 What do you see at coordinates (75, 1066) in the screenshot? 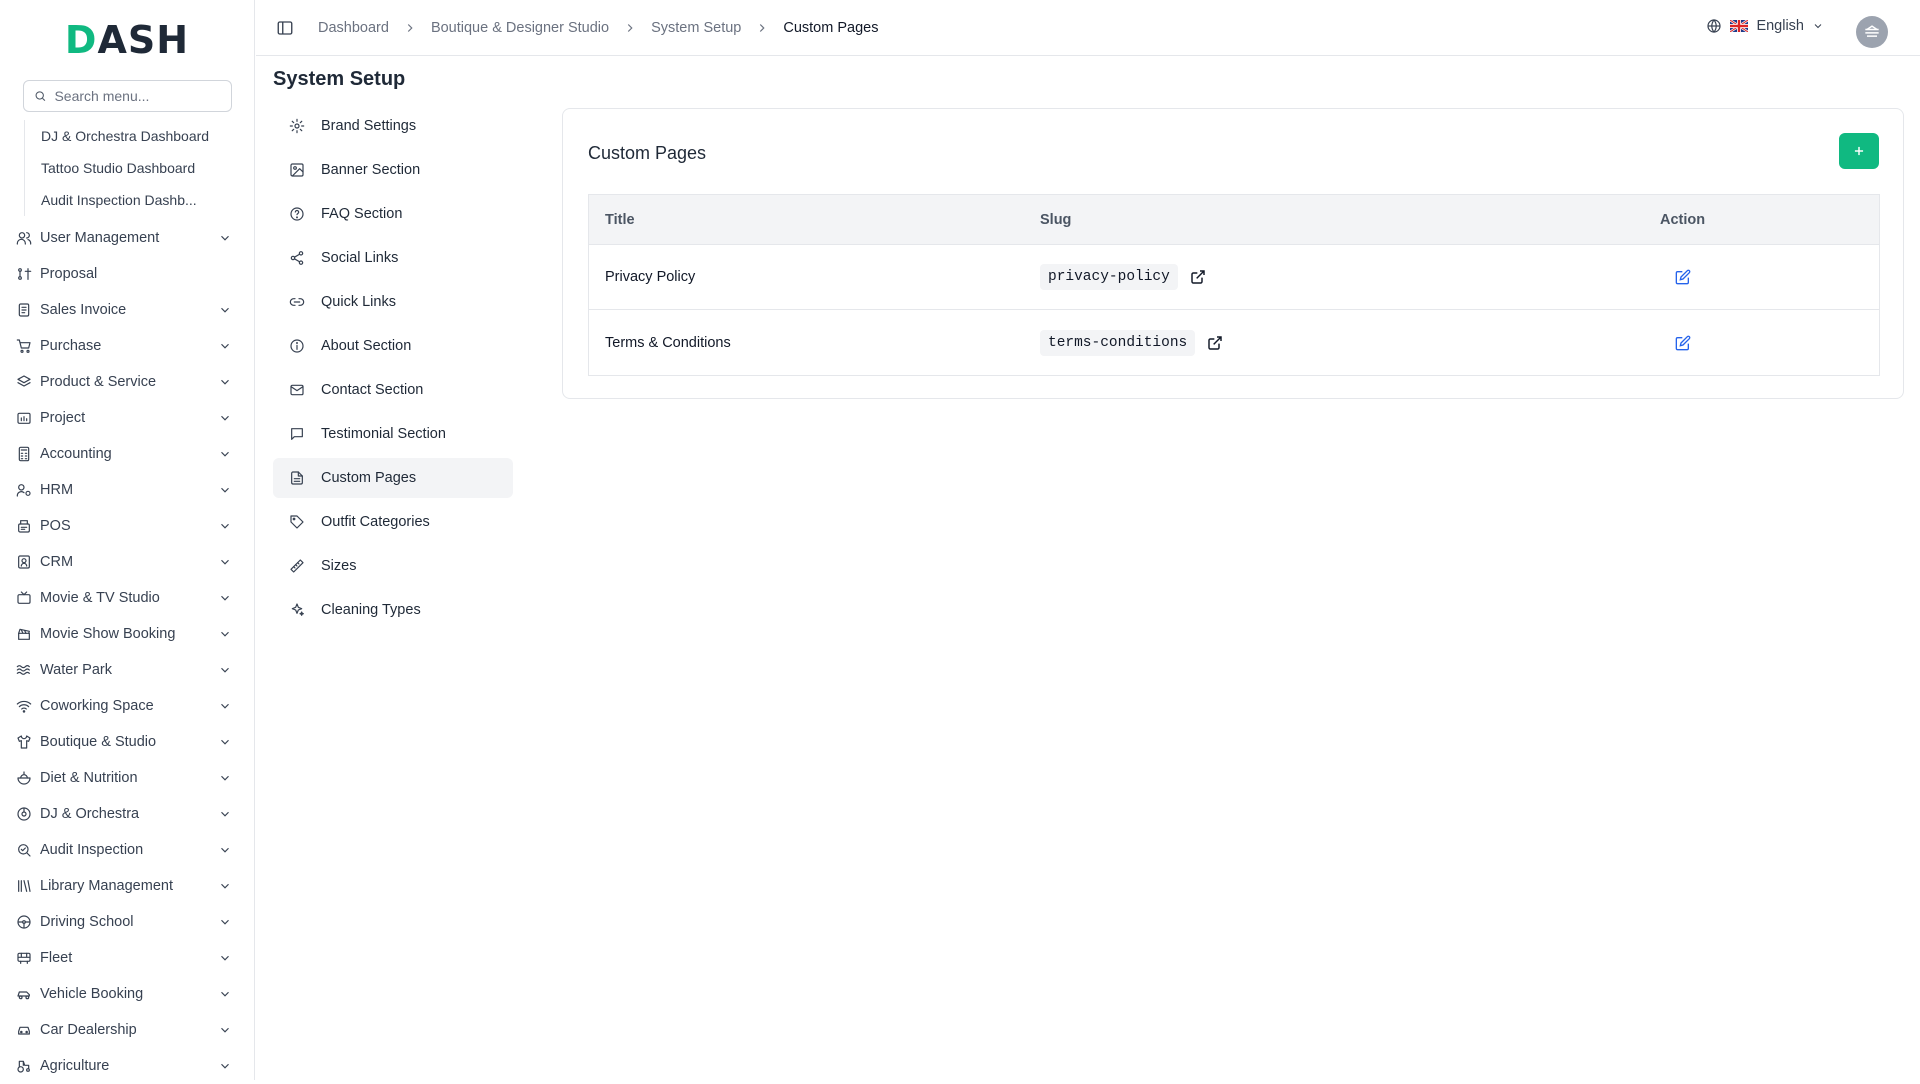
I see `sidebar-item-label: Agriculture` at bounding box center [75, 1066].